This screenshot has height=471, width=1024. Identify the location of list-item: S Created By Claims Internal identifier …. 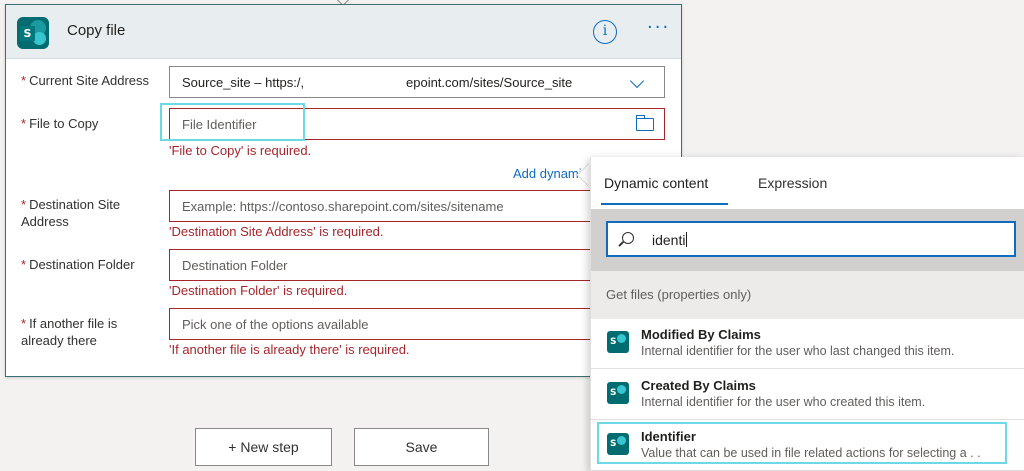
(807, 395).